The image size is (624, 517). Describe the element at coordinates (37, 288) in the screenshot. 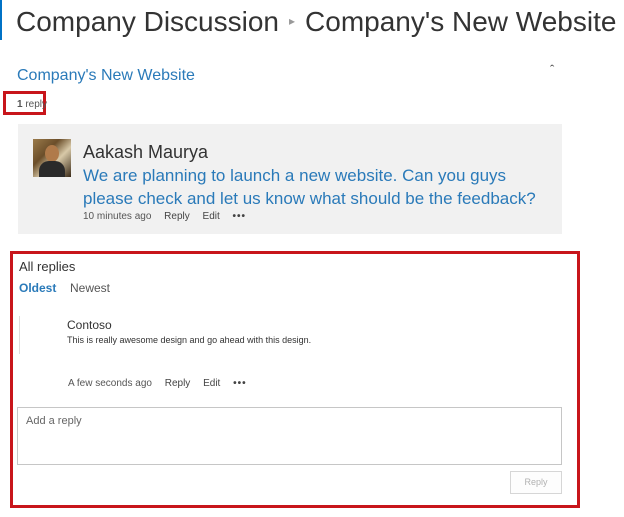

I see `sort-oldest-tab: Oldest` at that location.